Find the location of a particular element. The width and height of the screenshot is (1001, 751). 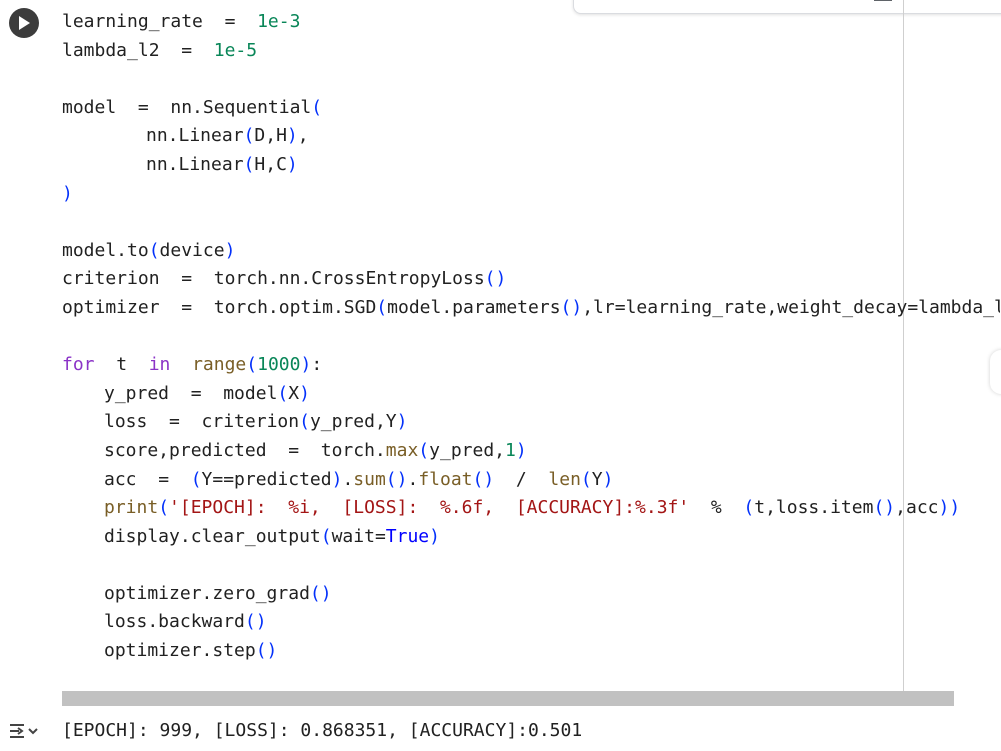

code-token: loss.backward is located at coordinates (174, 622).